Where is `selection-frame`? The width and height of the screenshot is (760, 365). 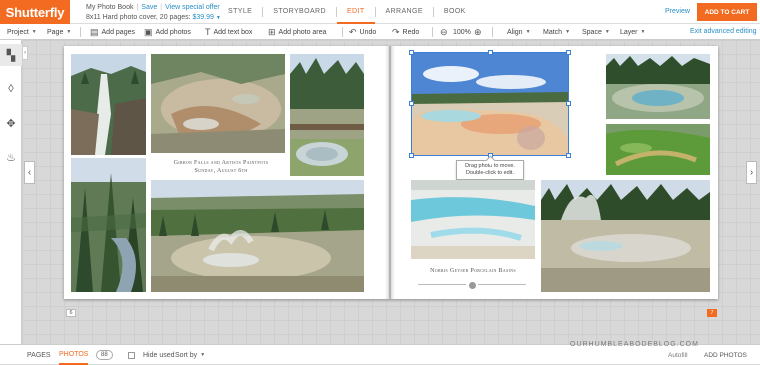
selection-frame is located at coordinates (490, 104).